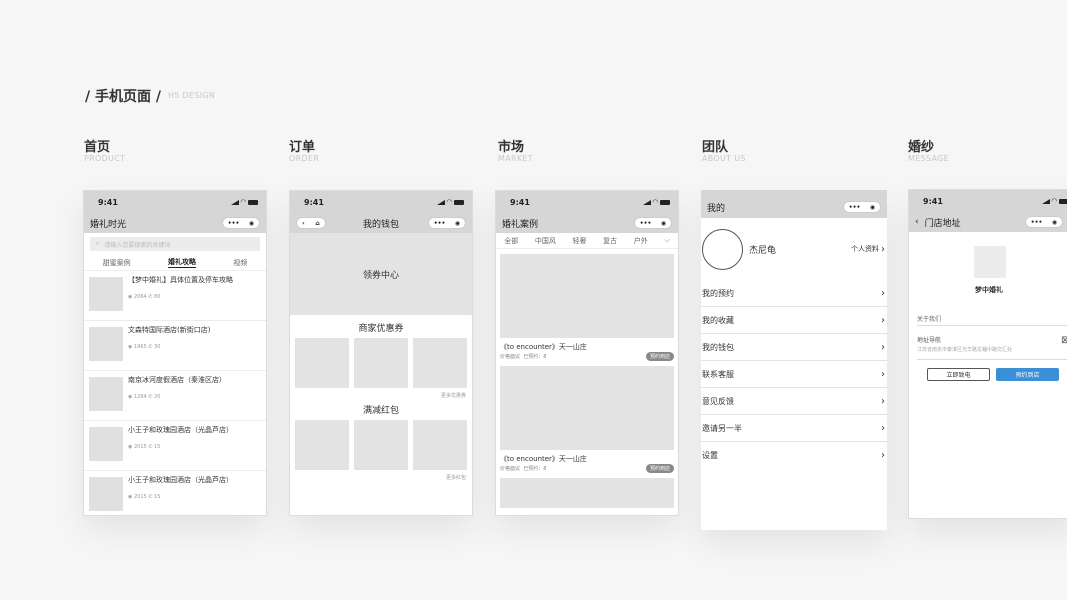 The image size is (1067, 600). What do you see at coordinates (177, 380) in the screenshot?
I see `item-title: 南京冰河度假酒店（秦淮区店）` at bounding box center [177, 380].